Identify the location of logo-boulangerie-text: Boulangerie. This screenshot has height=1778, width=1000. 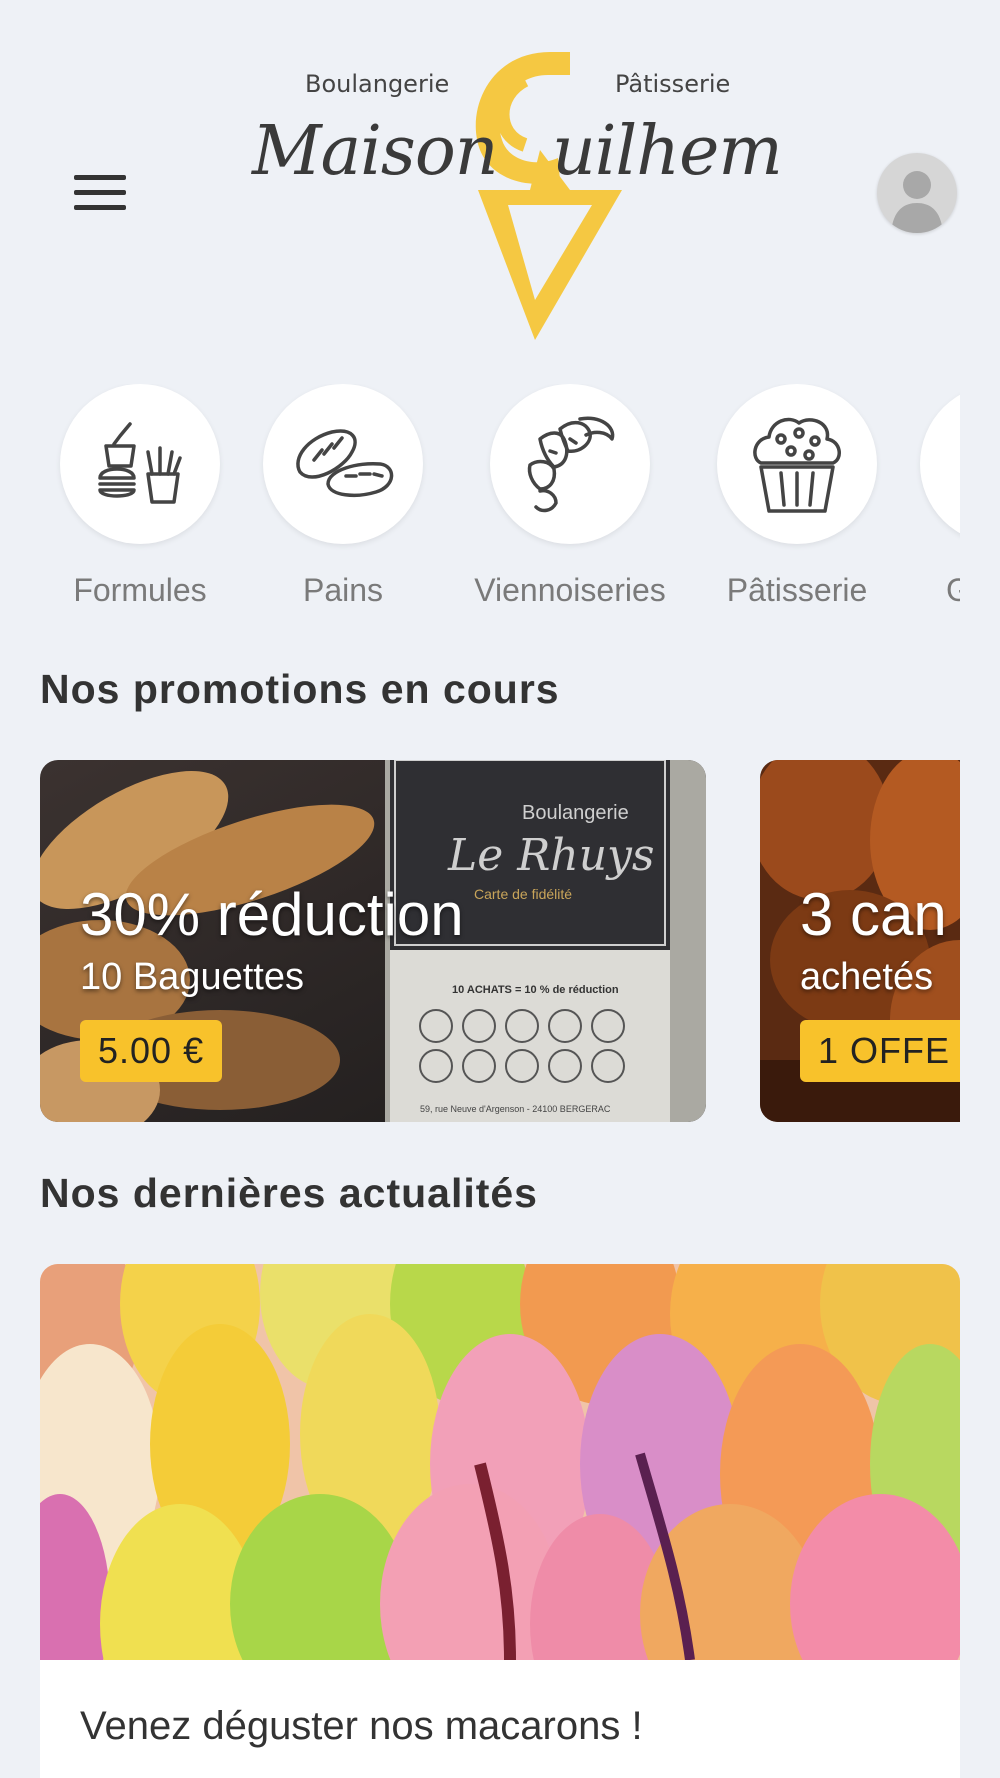
(377, 84).